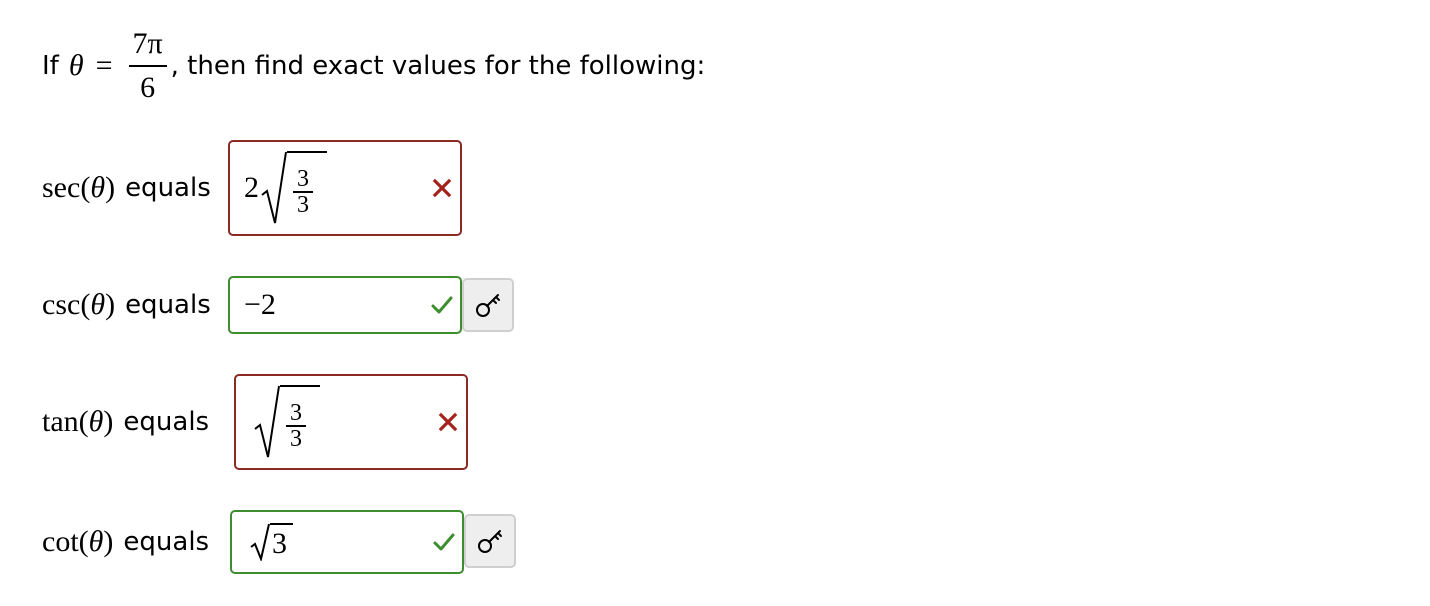 The width and height of the screenshot is (1430, 606). I want to click on csc-answer-field: −2, so click(345, 305).